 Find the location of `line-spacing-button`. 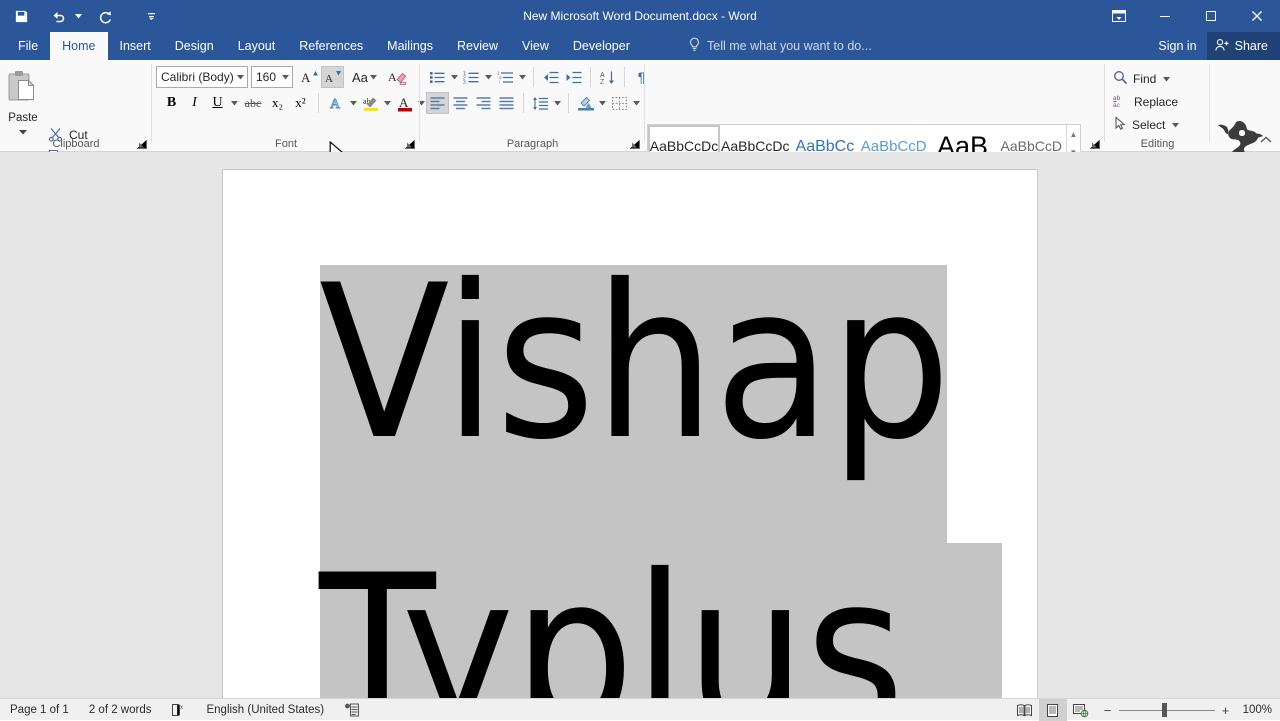

line-spacing-button is located at coordinates (540, 103).